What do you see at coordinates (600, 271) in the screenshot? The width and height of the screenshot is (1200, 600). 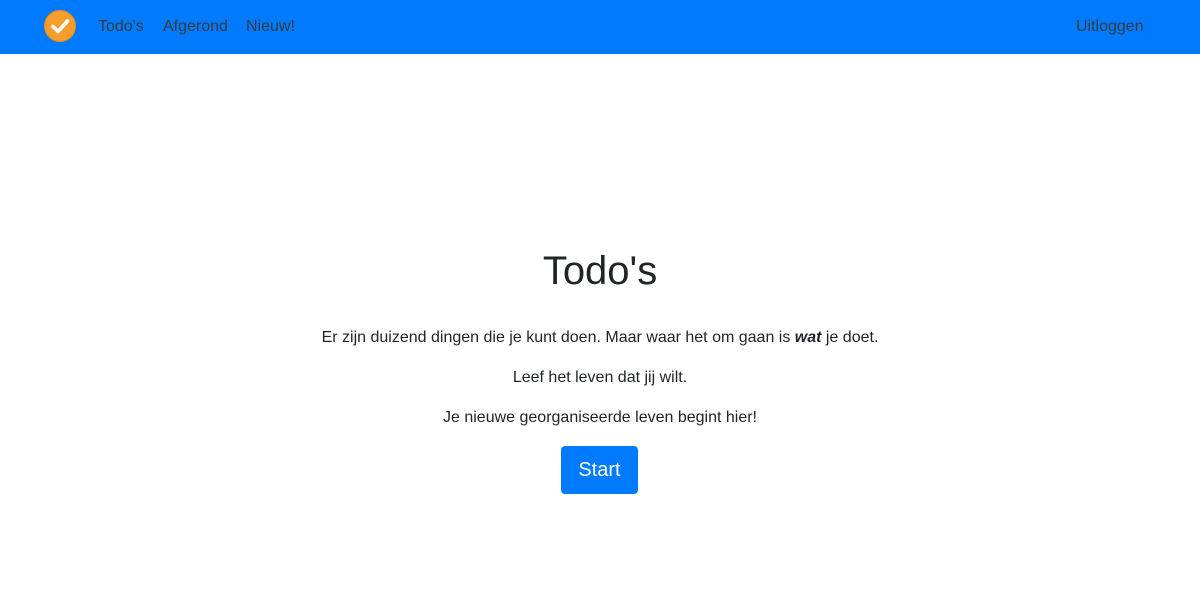 I see `page-title: Todo's` at bounding box center [600, 271].